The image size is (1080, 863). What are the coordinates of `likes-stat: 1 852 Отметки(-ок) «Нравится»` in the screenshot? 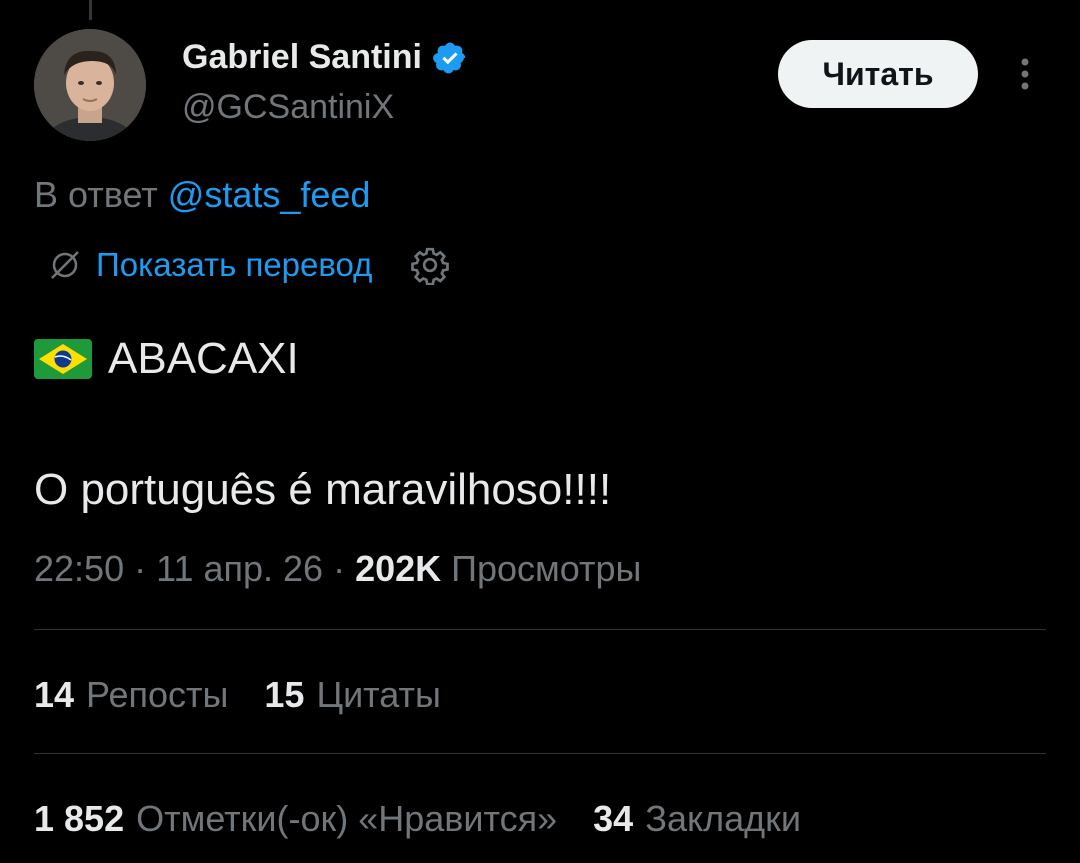 It's located at (295, 819).